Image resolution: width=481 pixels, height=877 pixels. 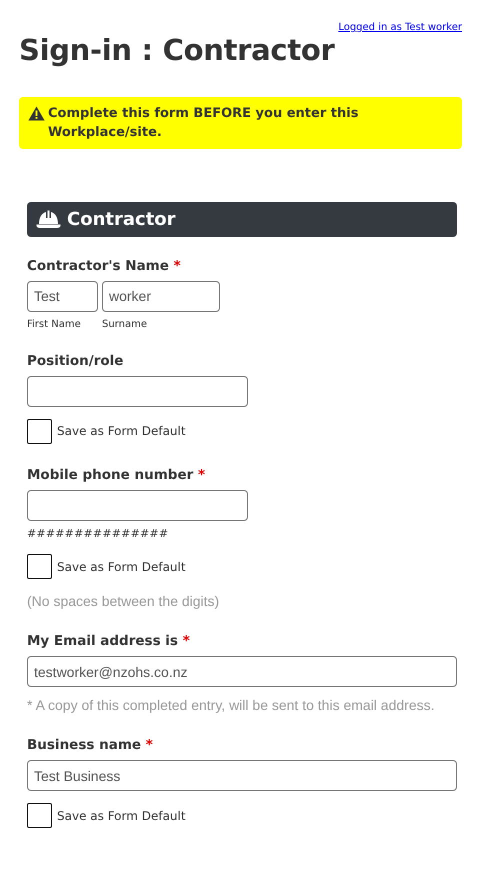 I want to click on warning-icon, so click(x=36, y=113).